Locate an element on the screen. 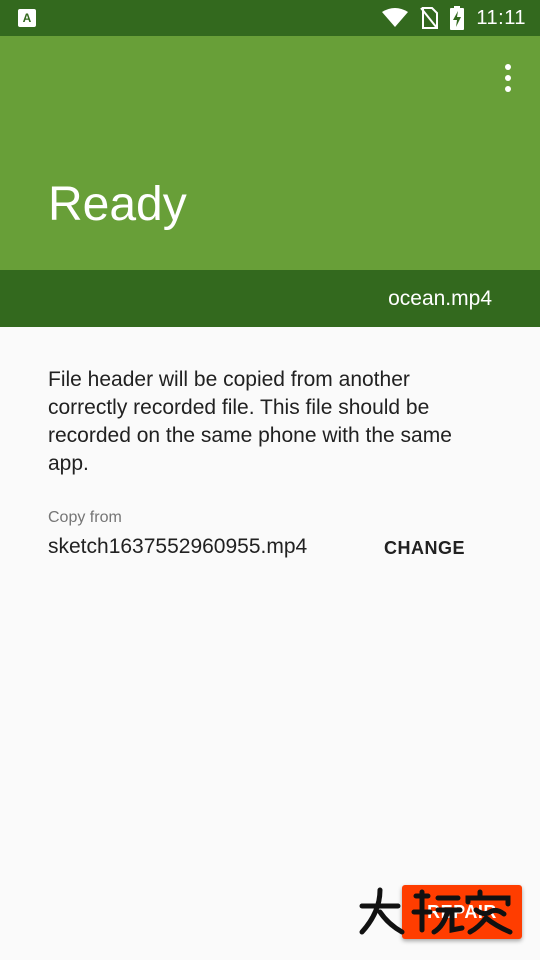  copy-from-label: Copy from is located at coordinates (85, 517).